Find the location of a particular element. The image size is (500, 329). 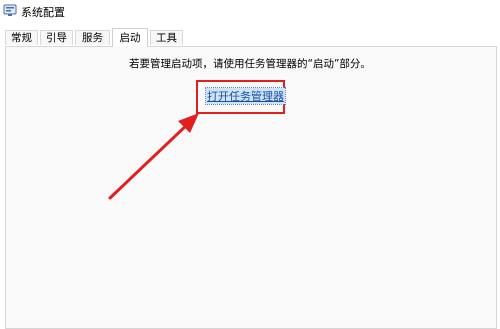

tab-startup: 启动 is located at coordinates (130, 37).